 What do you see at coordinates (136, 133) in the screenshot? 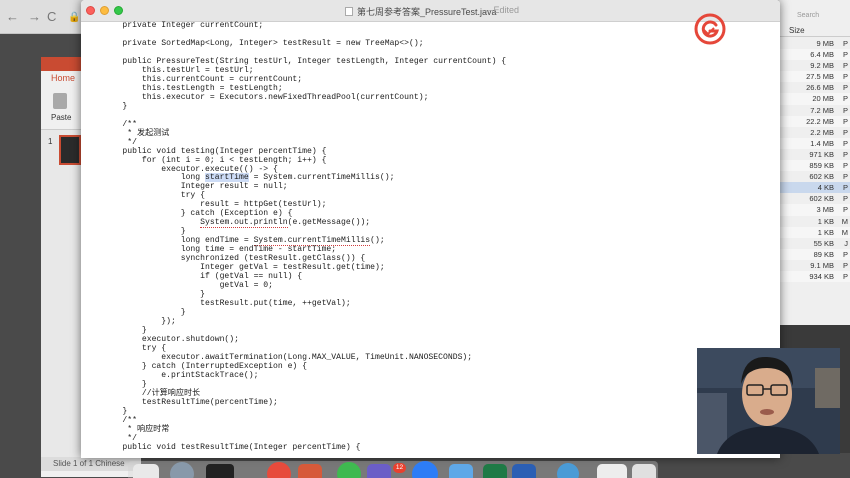
I see `code-line: * 发起测试` at bounding box center [136, 133].